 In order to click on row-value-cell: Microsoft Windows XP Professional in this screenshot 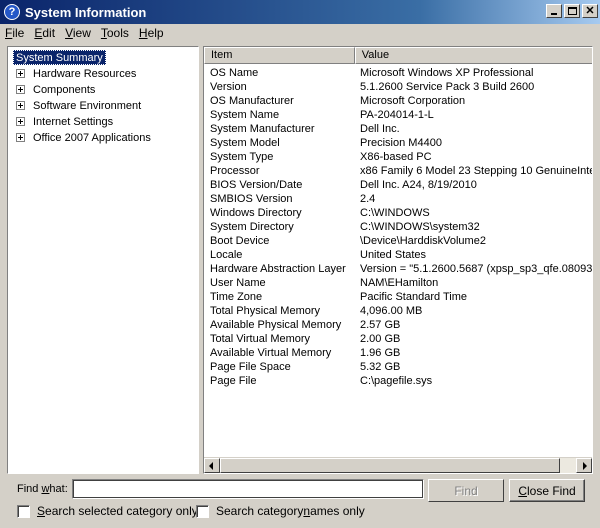, I will do `click(447, 73)`.